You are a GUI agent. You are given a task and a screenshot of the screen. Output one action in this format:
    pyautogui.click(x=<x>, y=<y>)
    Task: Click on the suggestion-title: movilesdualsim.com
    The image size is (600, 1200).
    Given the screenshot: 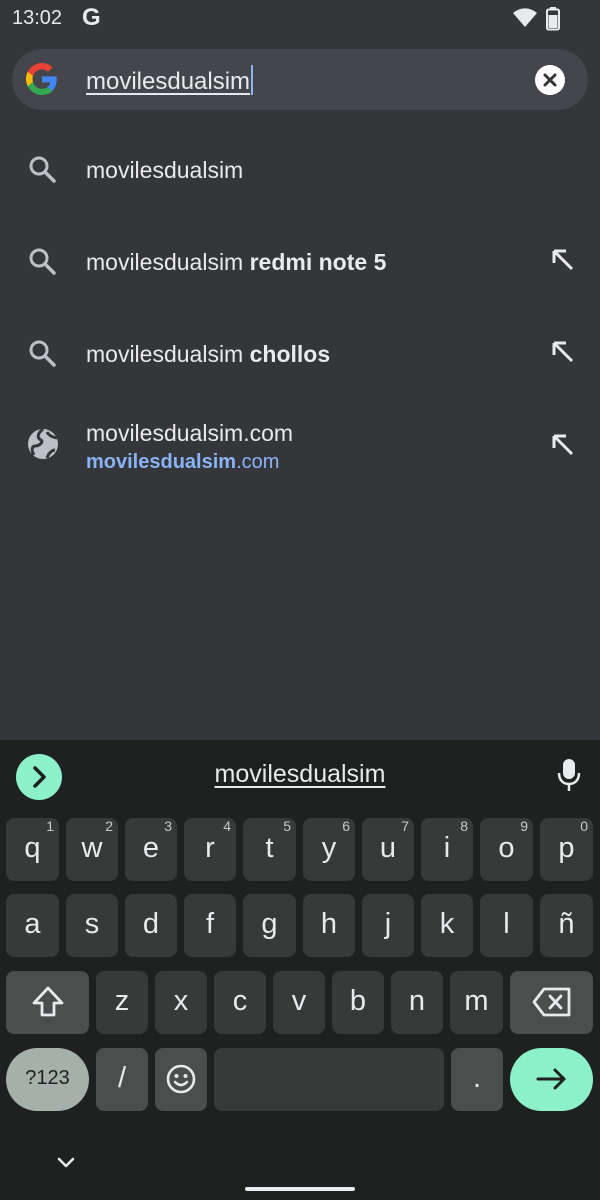 What is the action you would take?
    pyautogui.click(x=190, y=433)
    